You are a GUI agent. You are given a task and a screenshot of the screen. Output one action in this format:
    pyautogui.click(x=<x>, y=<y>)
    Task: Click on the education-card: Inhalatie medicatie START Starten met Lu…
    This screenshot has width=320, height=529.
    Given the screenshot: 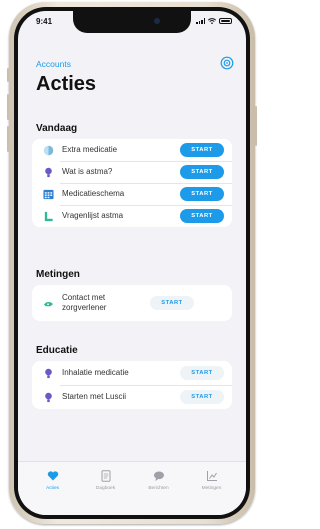 What is the action you would take?
    pyautogui.click(x=132, y=385)
    